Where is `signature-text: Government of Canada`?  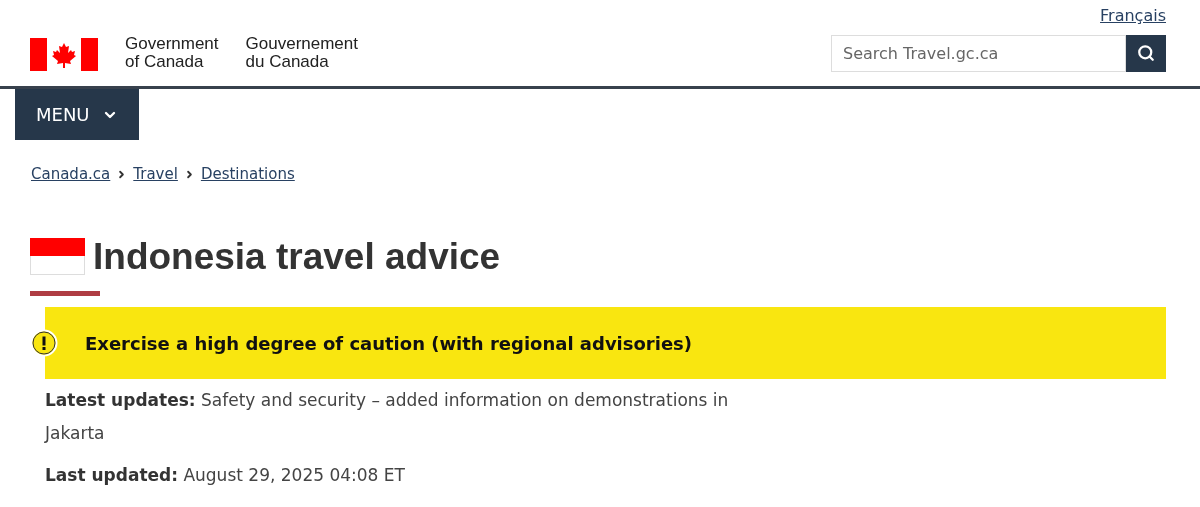
signature-text: Government of Canada is located at coordinates (172, 53).